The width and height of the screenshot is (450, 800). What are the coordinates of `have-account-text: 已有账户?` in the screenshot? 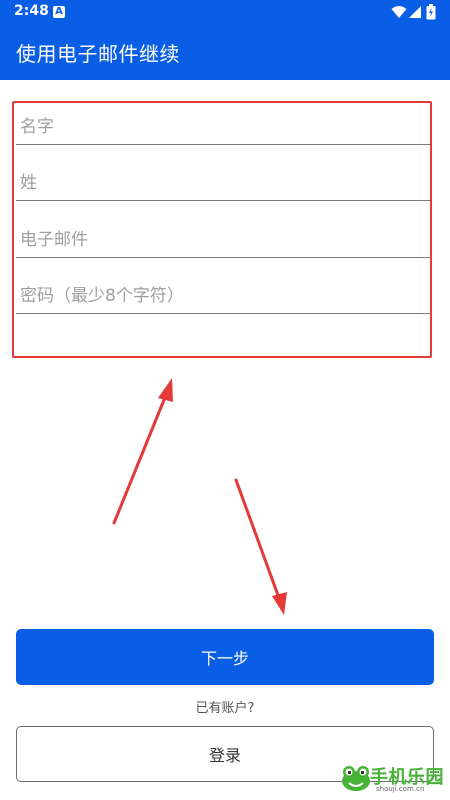 It's located at (225, 708).